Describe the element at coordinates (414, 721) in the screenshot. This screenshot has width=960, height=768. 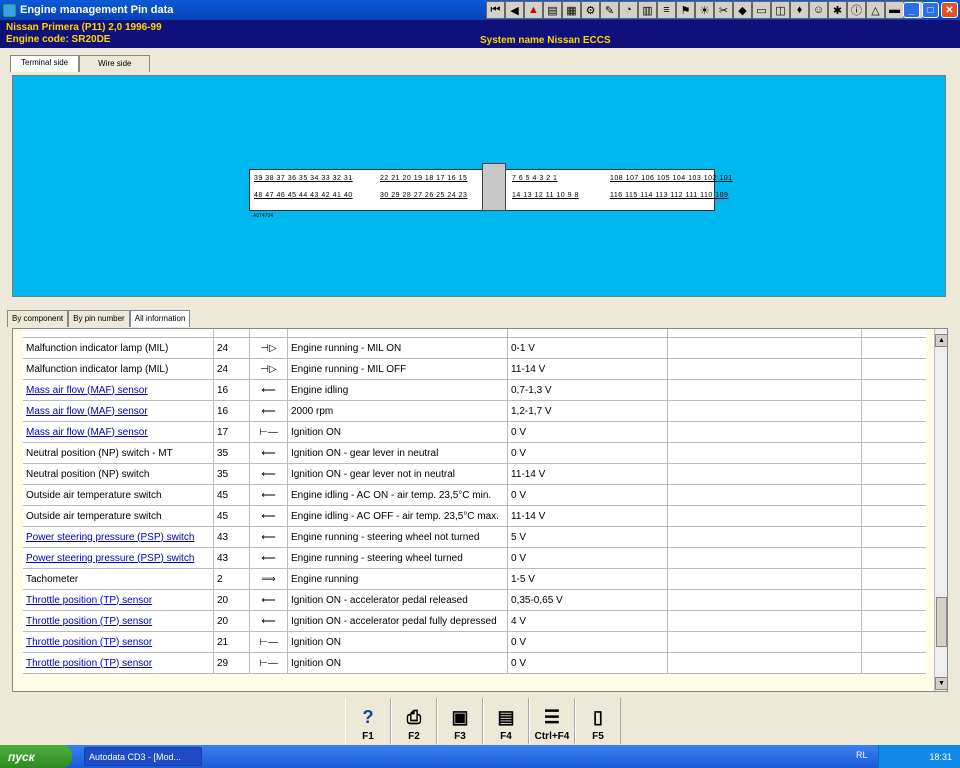
I see `function-key-f2: ⎙ F2` at that location.